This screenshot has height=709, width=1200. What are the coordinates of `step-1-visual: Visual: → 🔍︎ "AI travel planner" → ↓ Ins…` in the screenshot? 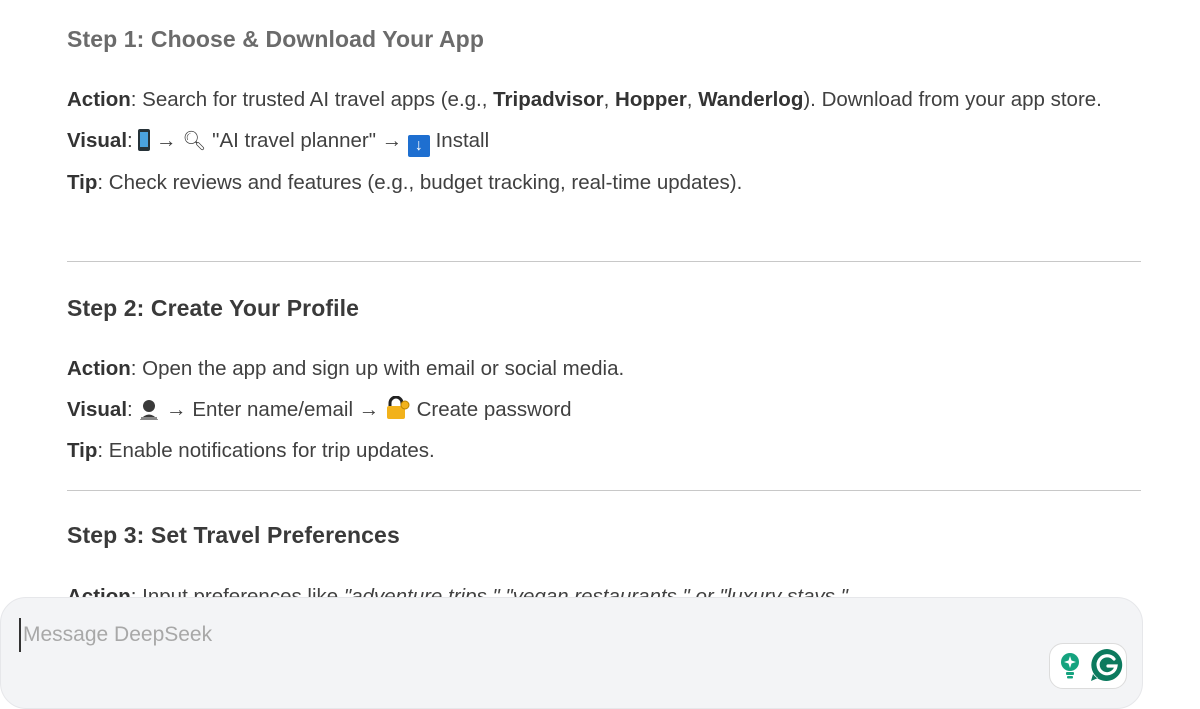 It's located at (604, 141).